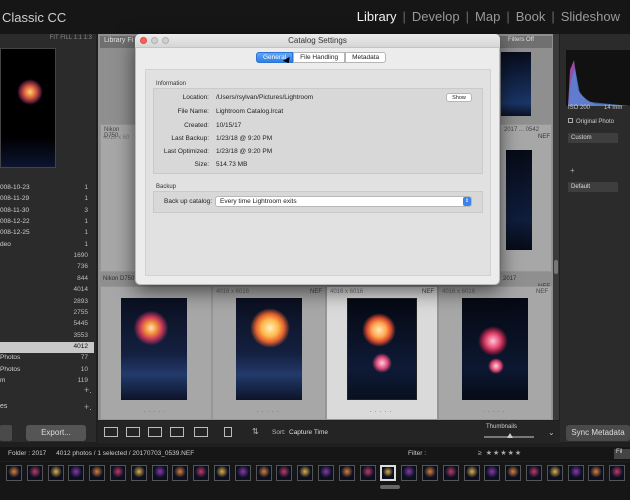 The height and width of the screenshot is (500, 630). What do you see at coordinates (47, 336) in the screenshot?
I see `folder-item: 3553` at bounding box center [47, 336].